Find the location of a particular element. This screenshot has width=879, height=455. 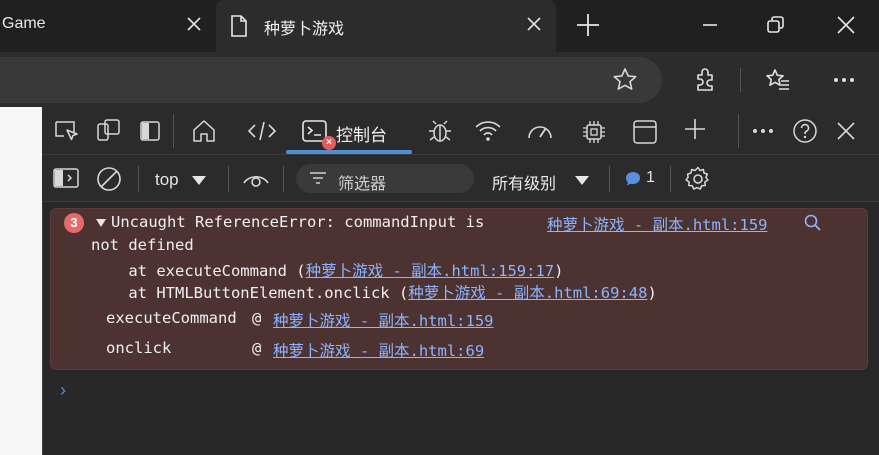

frame-source-link: 种萝卜游戏 - 副本.html:69 is located at coordinates (378, 350).